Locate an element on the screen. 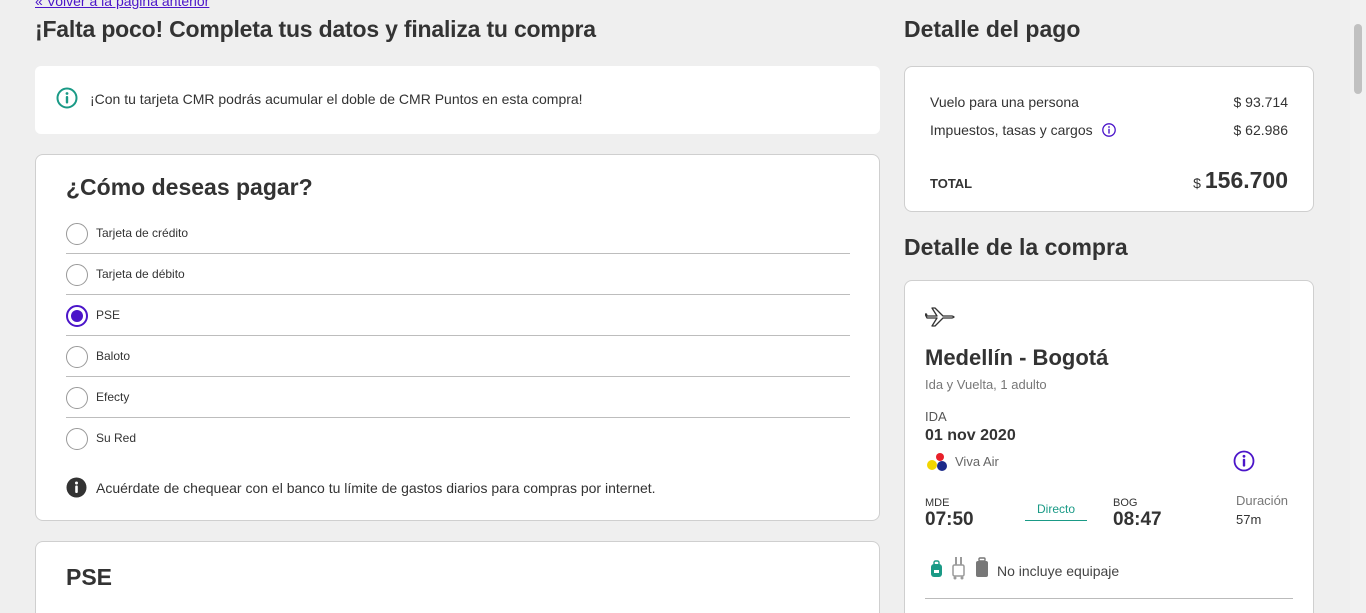  route-title: Medellín - Bogotá is located at coordinates (1017, 357).